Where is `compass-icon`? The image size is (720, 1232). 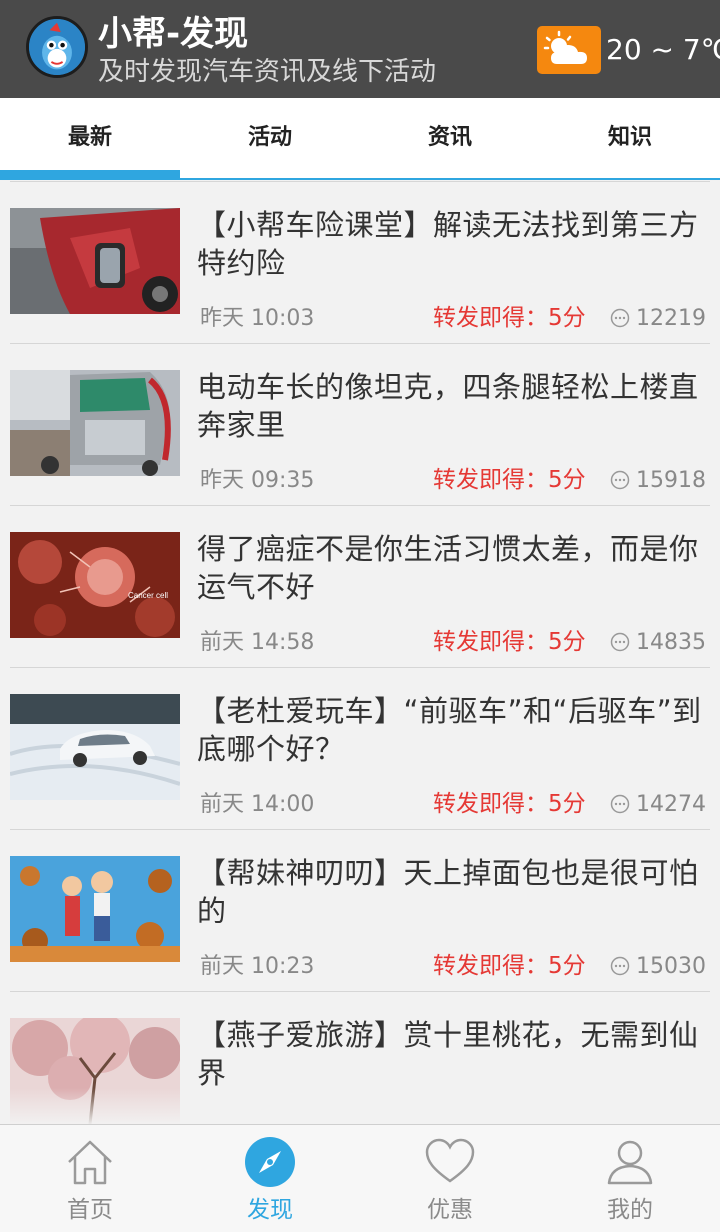 compass-icon is located at coordinates (270, 1162).